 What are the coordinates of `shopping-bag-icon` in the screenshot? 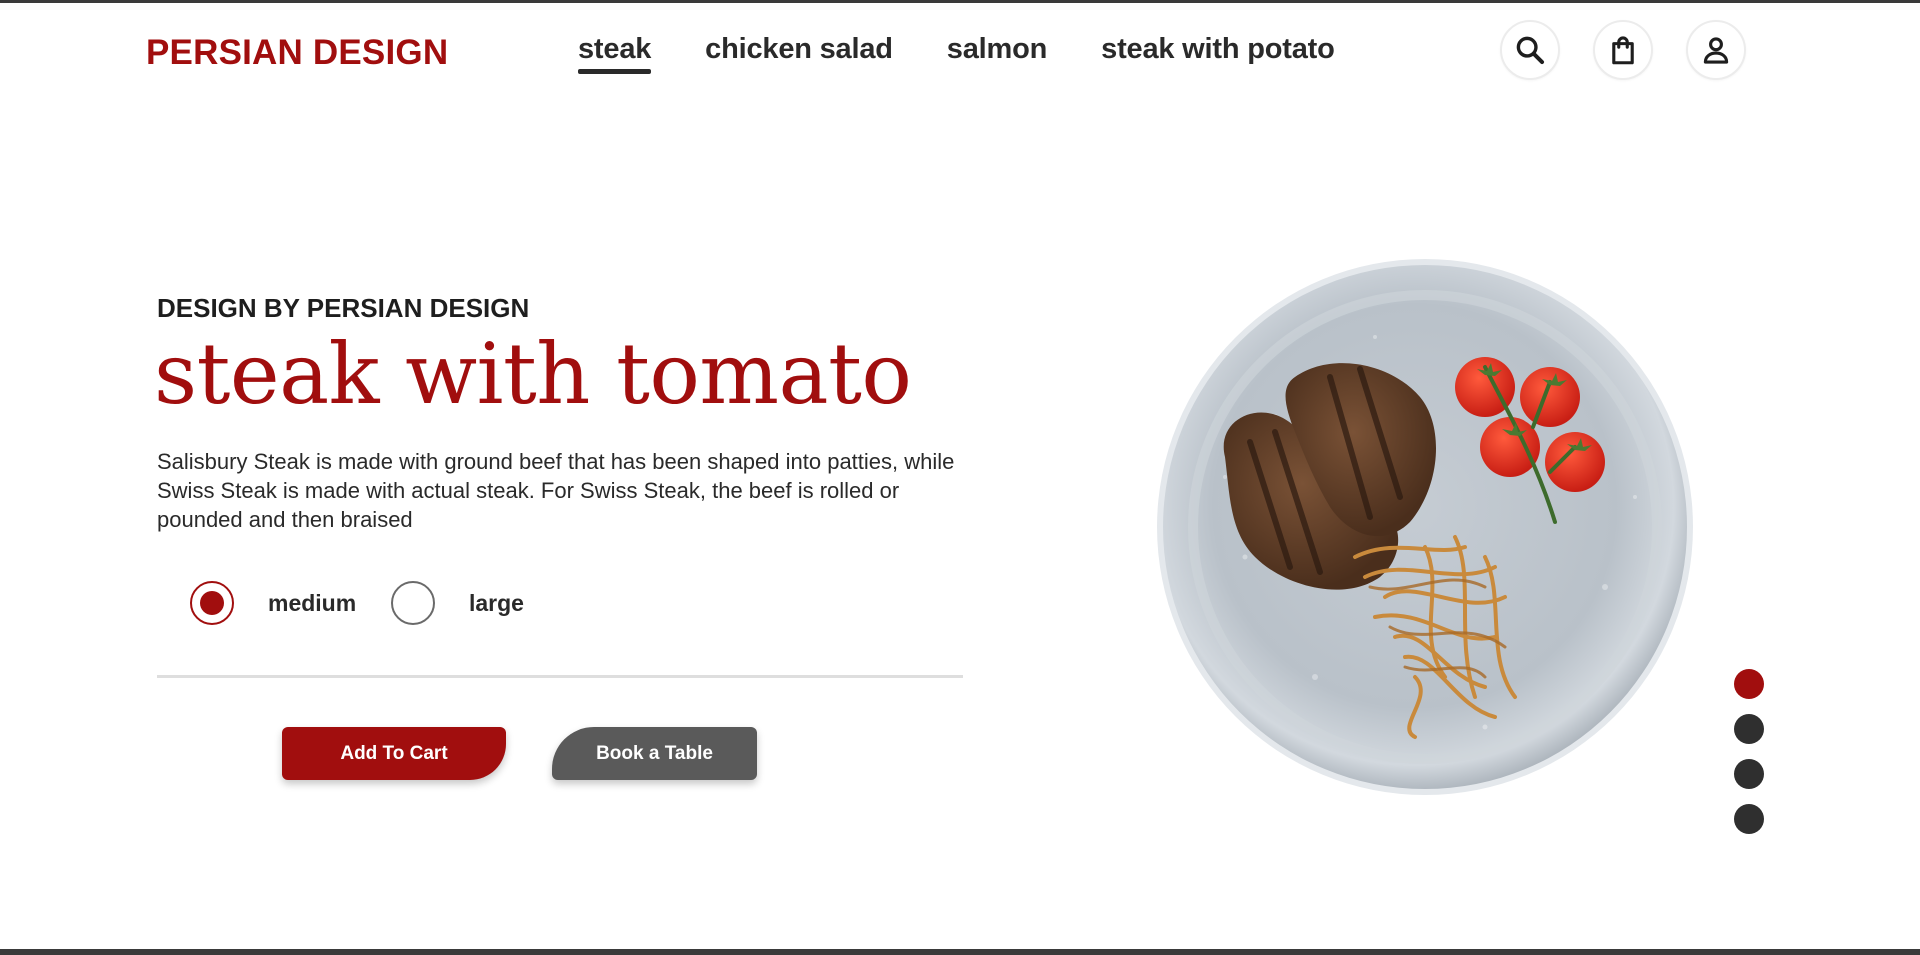 It's located at (1623, 50).